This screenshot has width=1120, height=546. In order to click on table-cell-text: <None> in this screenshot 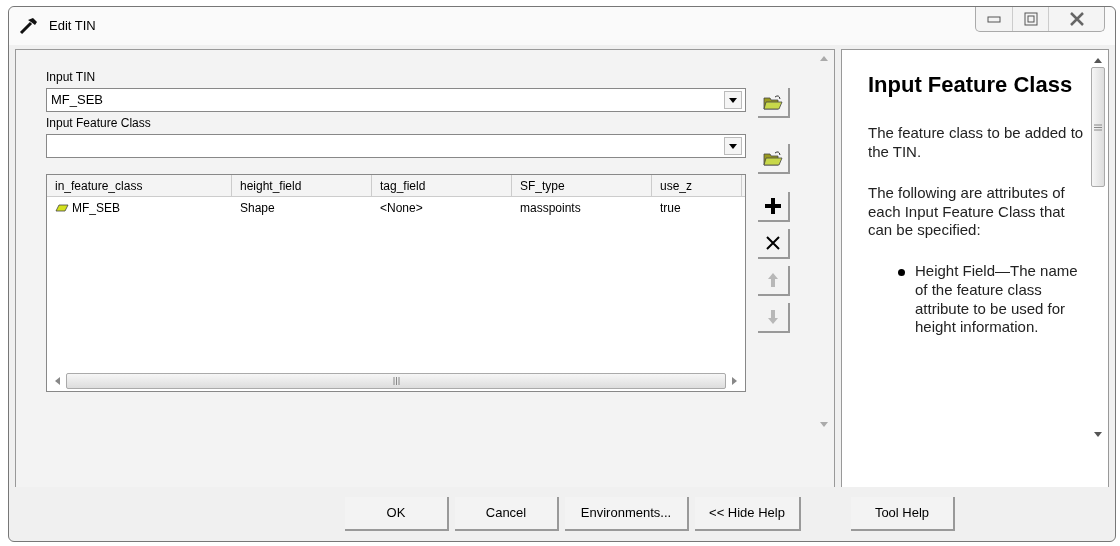, I will do `click(401, 208)`.